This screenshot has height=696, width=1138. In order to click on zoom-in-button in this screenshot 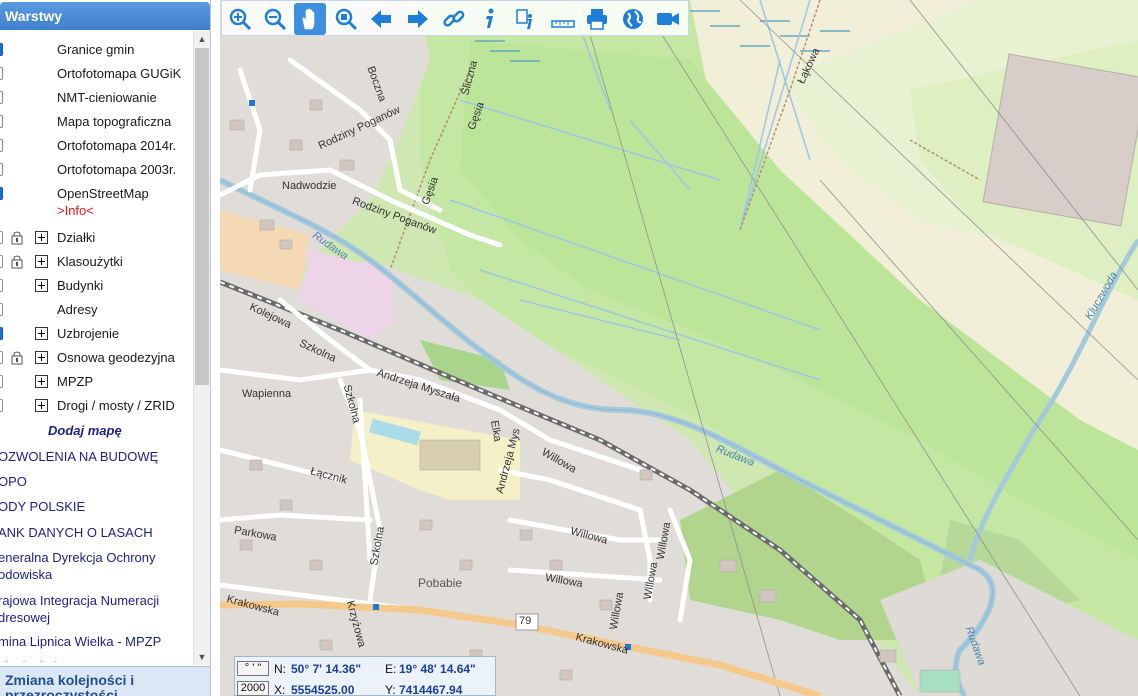, I will do `click(240, 19)`.